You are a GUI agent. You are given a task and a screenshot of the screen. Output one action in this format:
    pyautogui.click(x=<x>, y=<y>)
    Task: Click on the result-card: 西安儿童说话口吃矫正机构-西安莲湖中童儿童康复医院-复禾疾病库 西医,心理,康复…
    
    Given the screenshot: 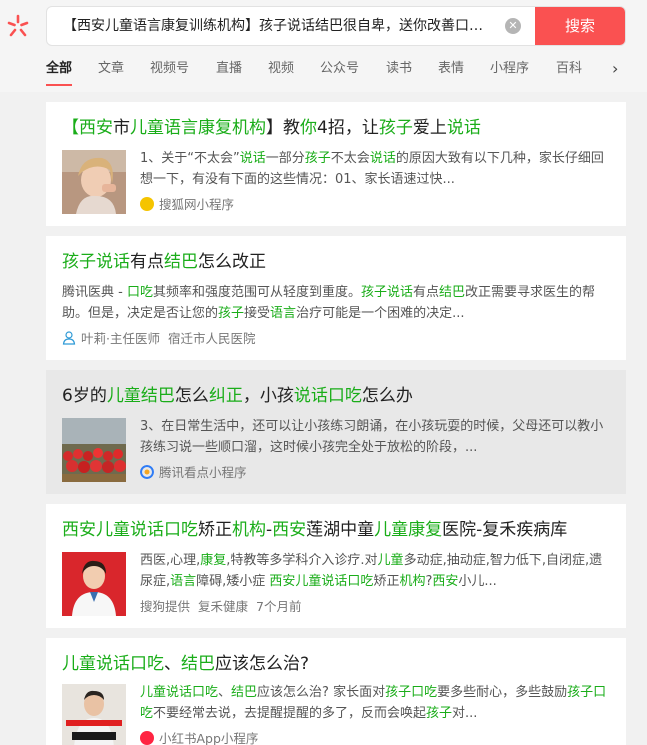 What is the action you would take?
    pyautogui.click(x=336, y=566)
    